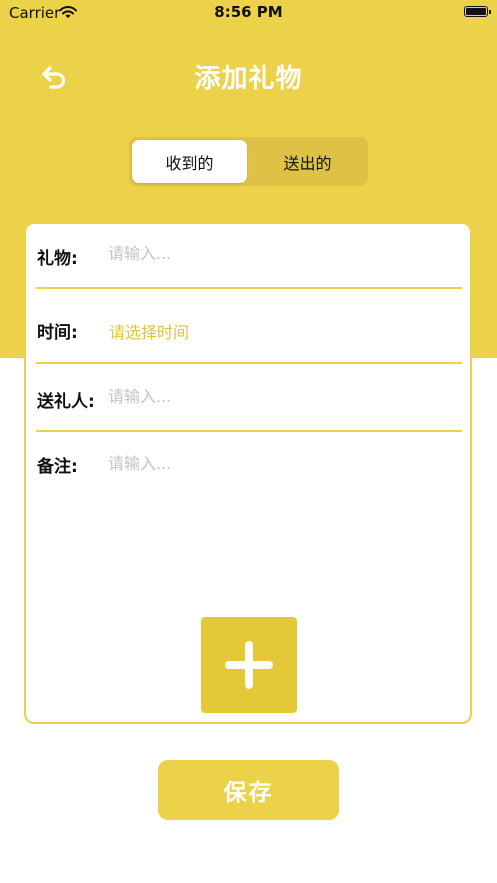  What do you see at coordinates (57, 467) in the screenshot?
I see `notes-label: 备注:` at bounding box center [57, 467].